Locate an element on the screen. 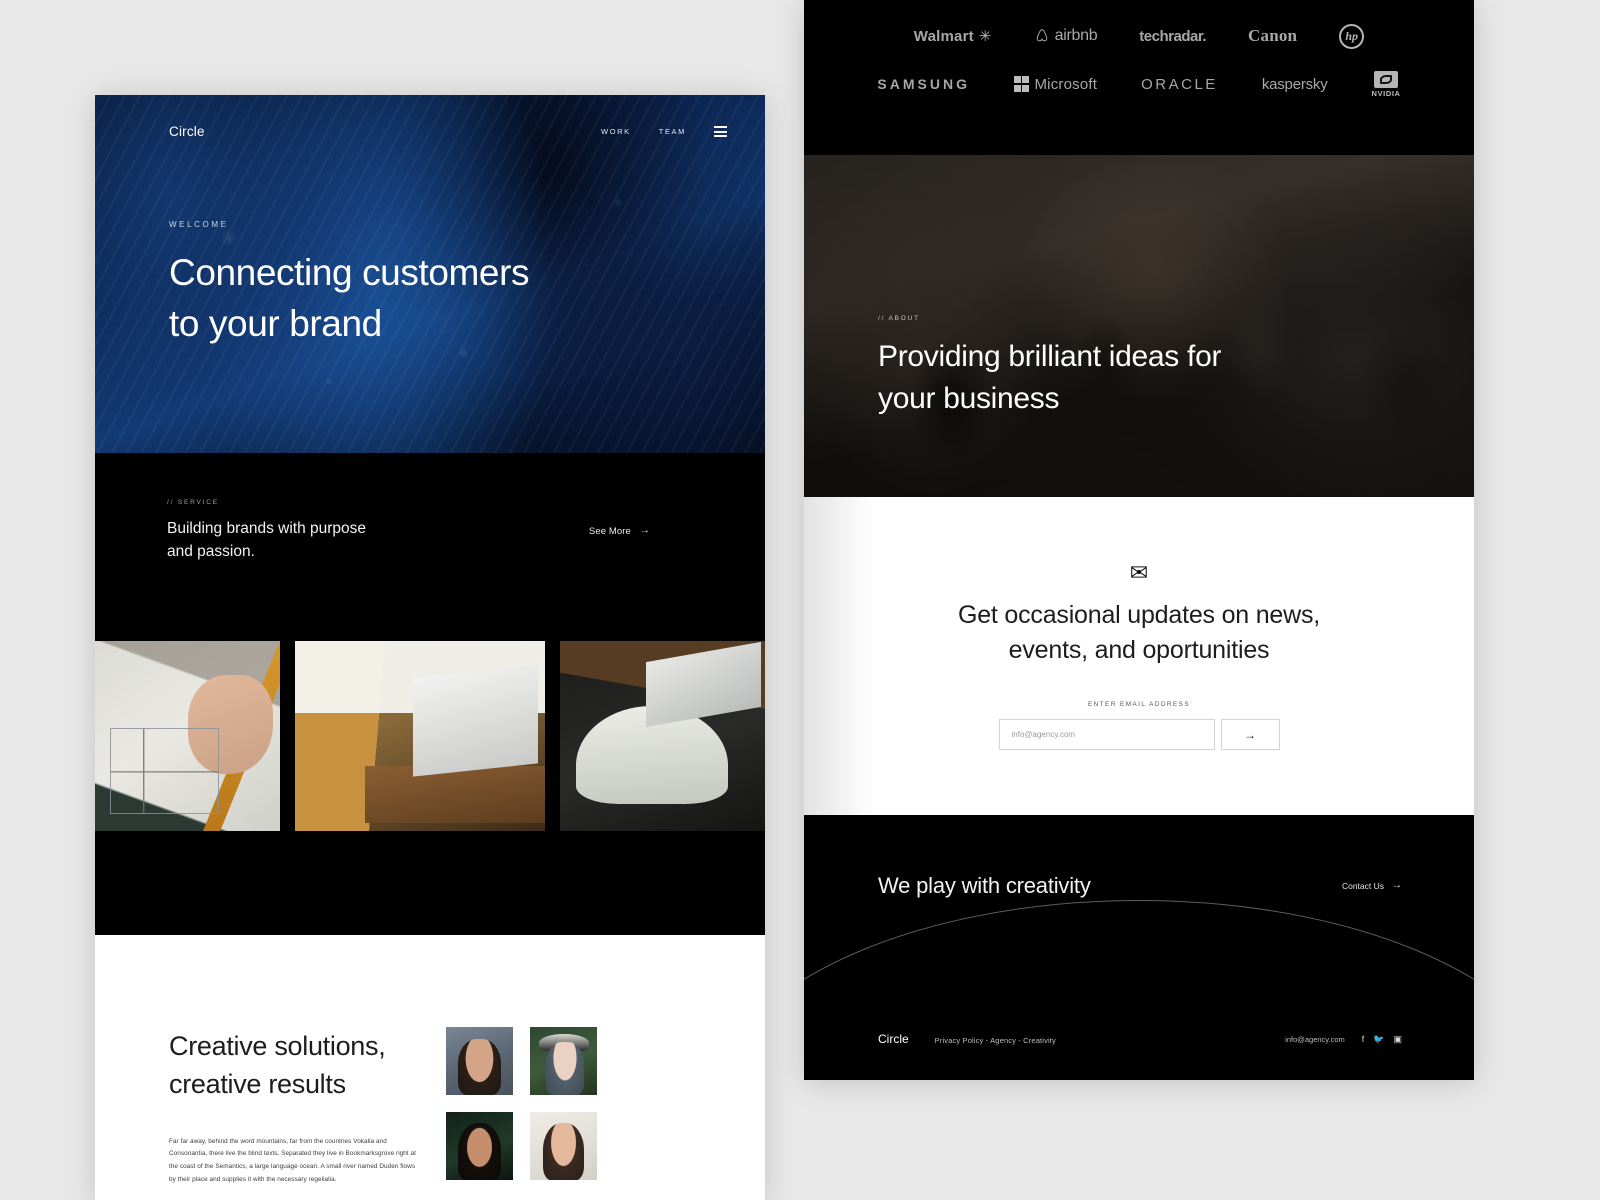 Image resolution: width=1600 pixels, height=1200 pixels. desk-chair-laptop-photo is located at coordinates (662, 736).